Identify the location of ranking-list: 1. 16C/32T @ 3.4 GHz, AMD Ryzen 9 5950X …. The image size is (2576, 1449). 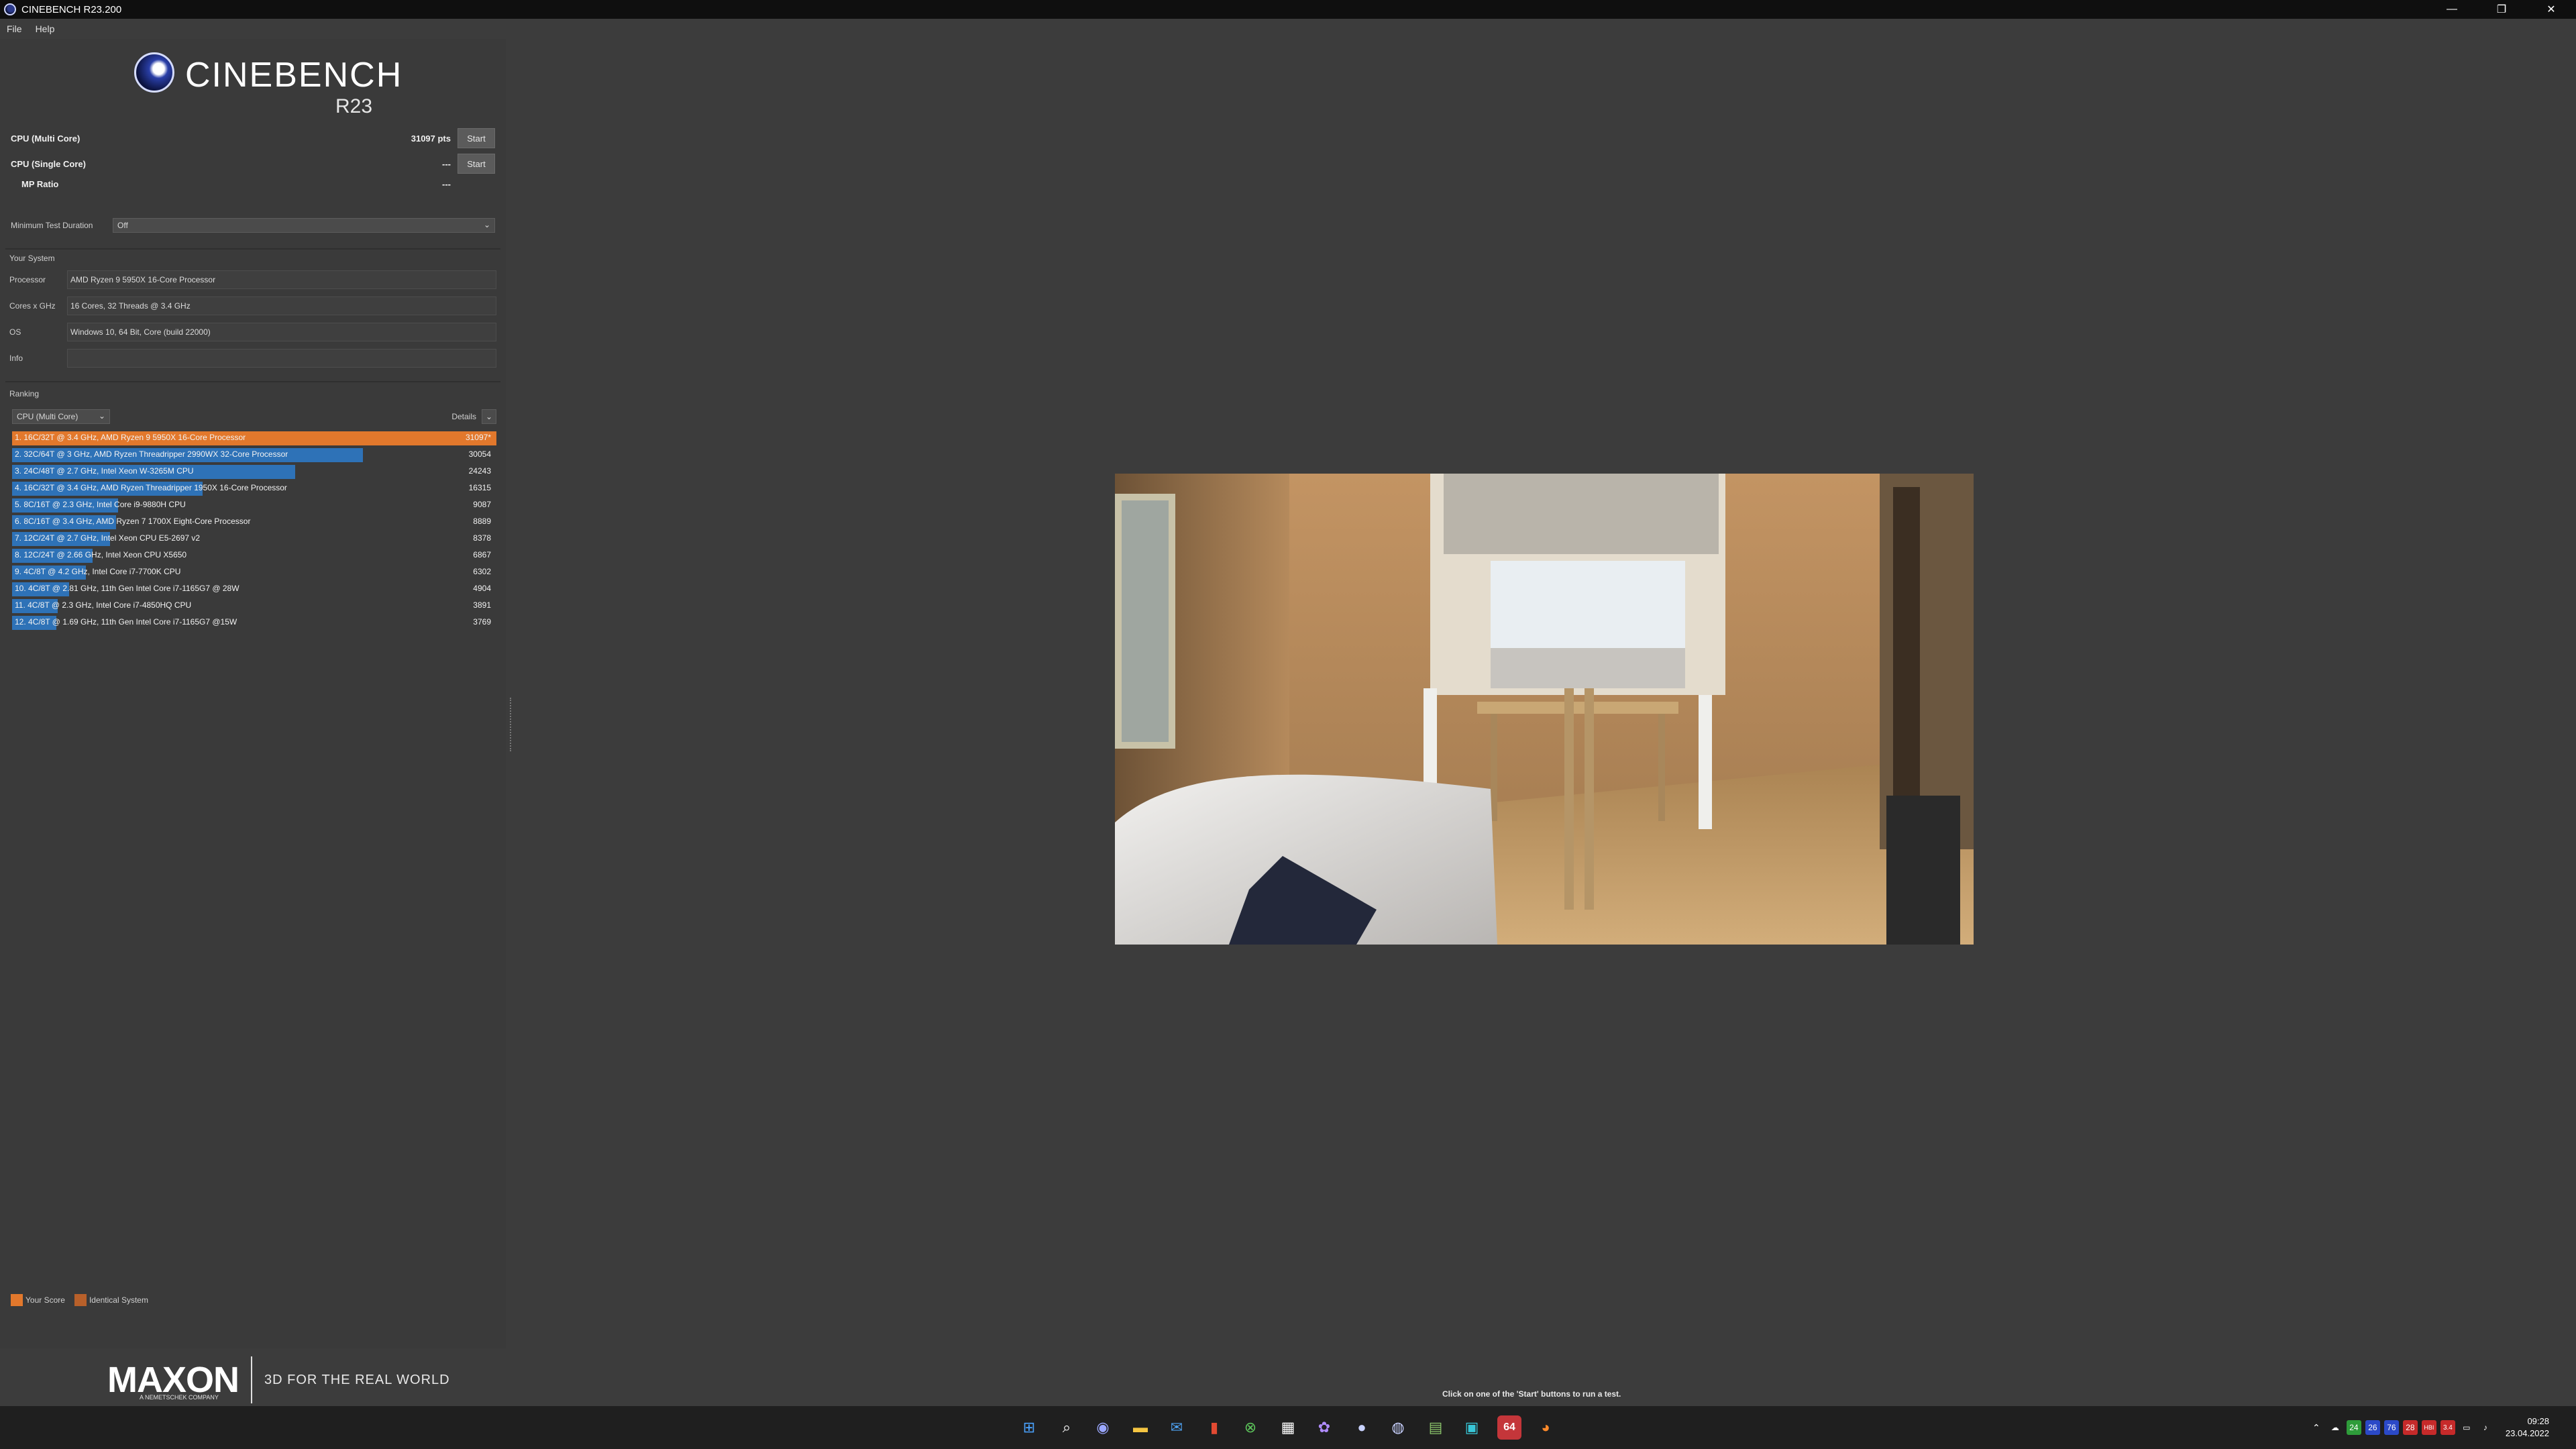
(254, 531).